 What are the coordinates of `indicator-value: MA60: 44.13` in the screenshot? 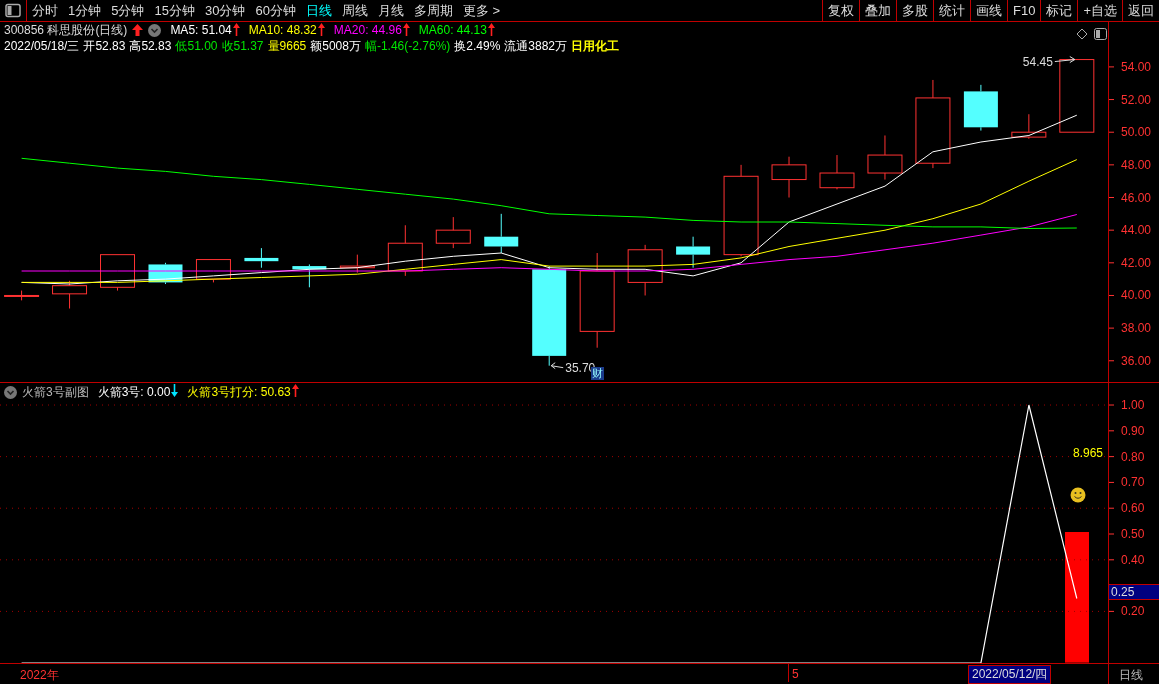 It's located at (452, 30).